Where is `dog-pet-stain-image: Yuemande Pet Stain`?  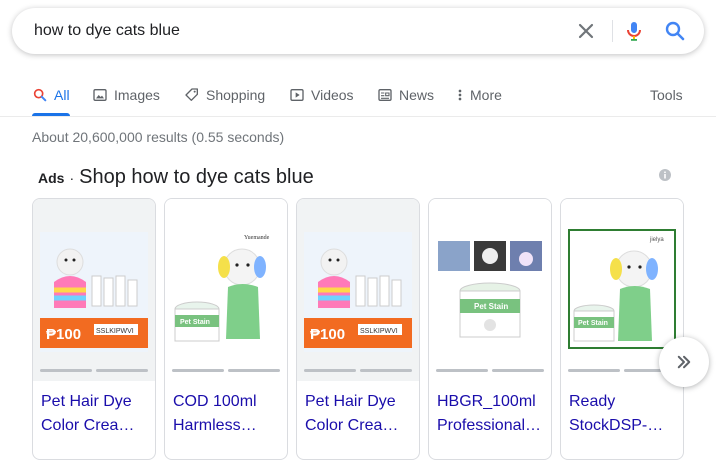
dog-pet-stain-image: Yuemande Pet Stain is located at coordinates (226, 289).